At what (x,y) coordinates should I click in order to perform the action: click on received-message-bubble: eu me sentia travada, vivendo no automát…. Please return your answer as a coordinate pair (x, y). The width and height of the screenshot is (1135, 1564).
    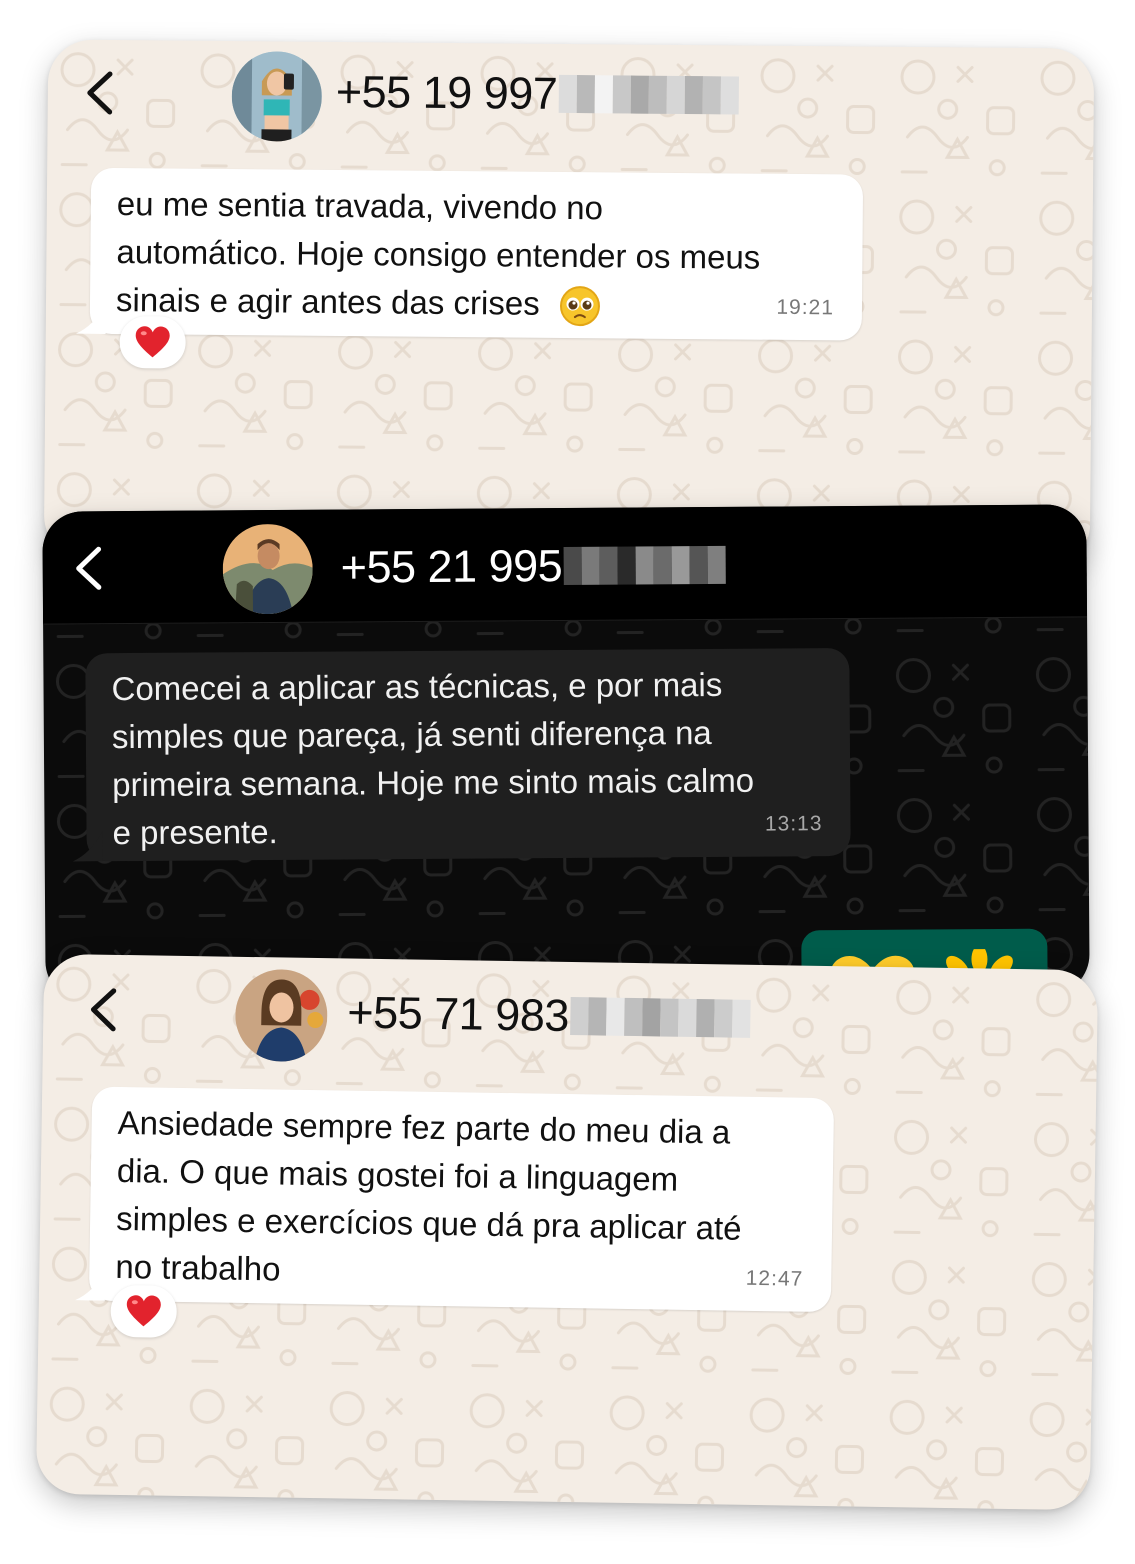
    Looking at the image, I should click on (469, 254).